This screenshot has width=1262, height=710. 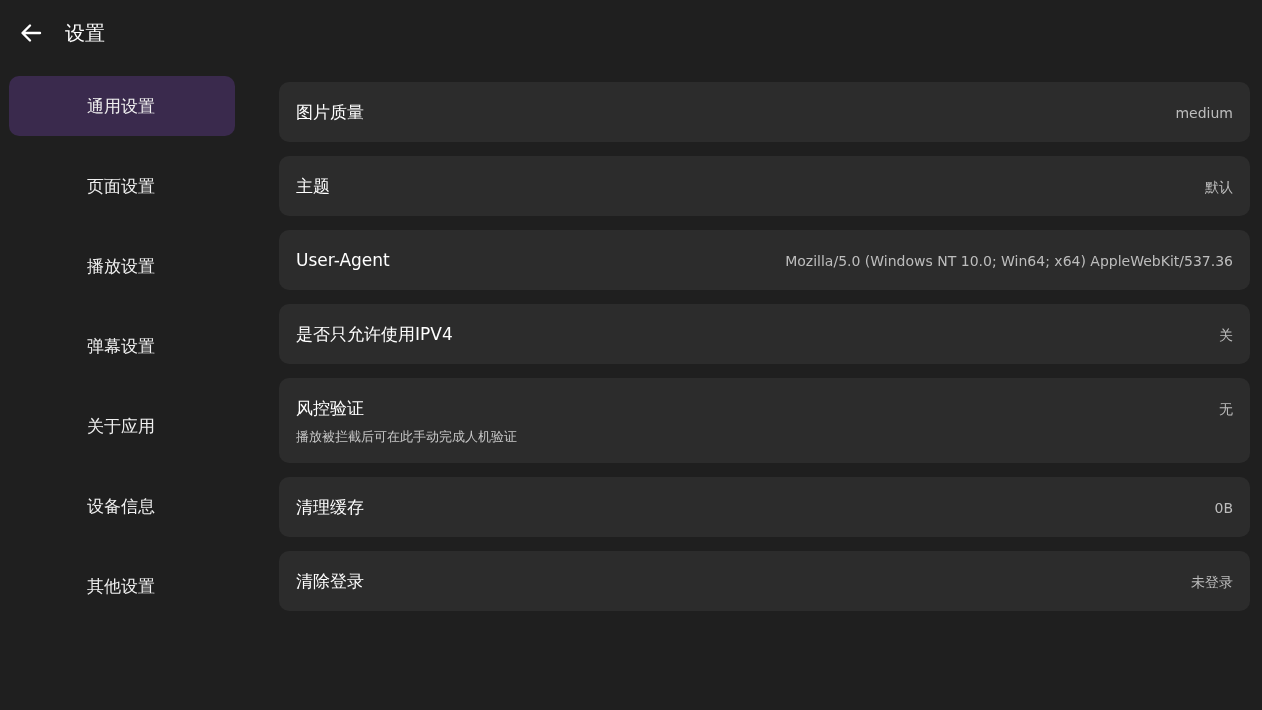 I want to click on sidebar-item: 关于应用, so click(x=122, y=426).